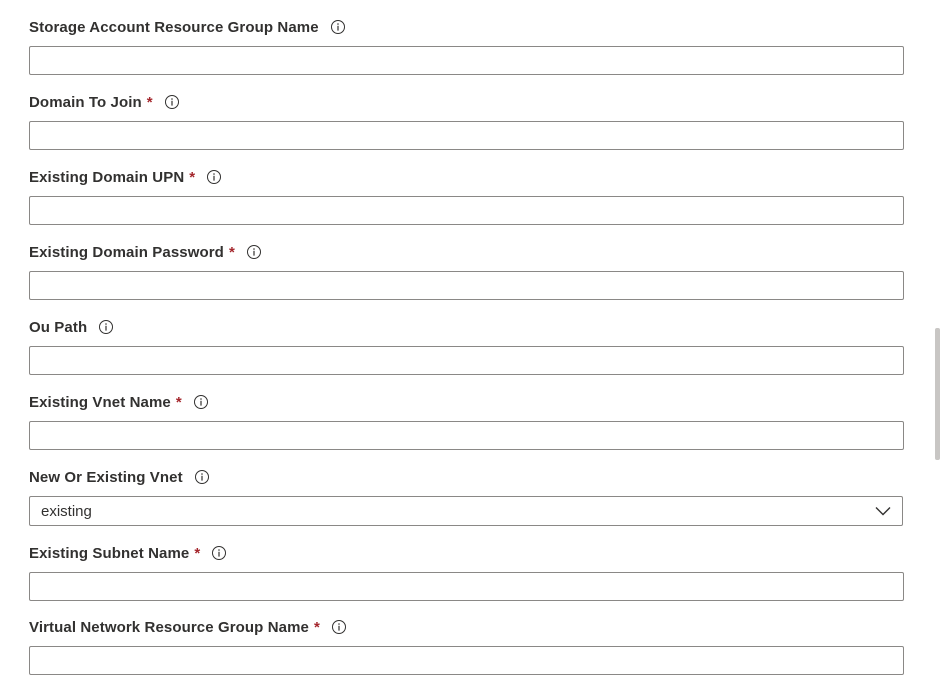 This screenshot has height=685, width=940. What do you see at coordinates (169, 627) in the screenshot?
I see `field-label: Virtual Network Resource Group Name` at bounding box center [169, 627].